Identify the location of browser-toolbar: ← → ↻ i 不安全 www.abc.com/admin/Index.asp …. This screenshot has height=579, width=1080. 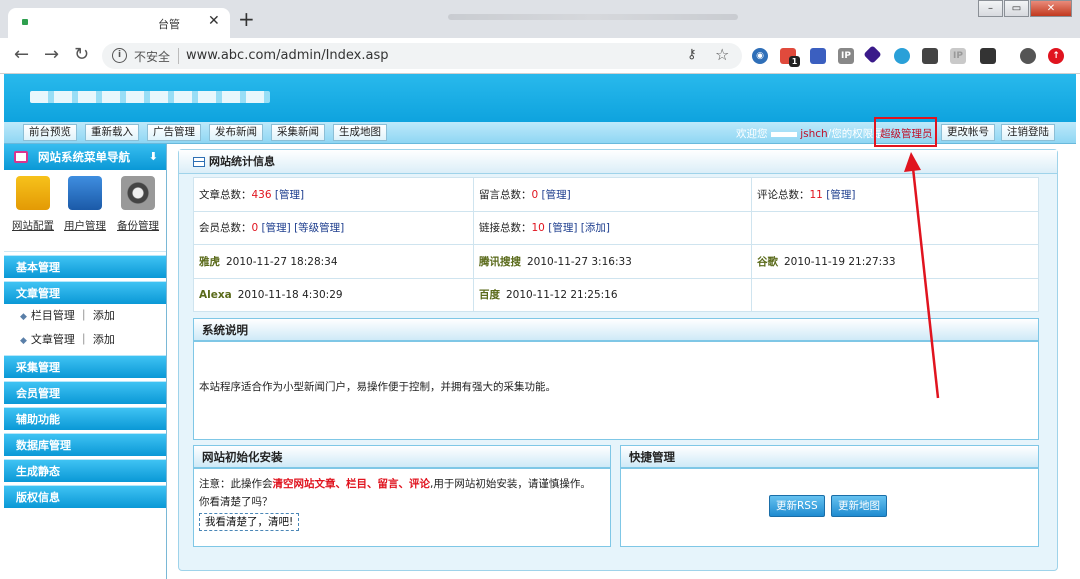
(540, 56).